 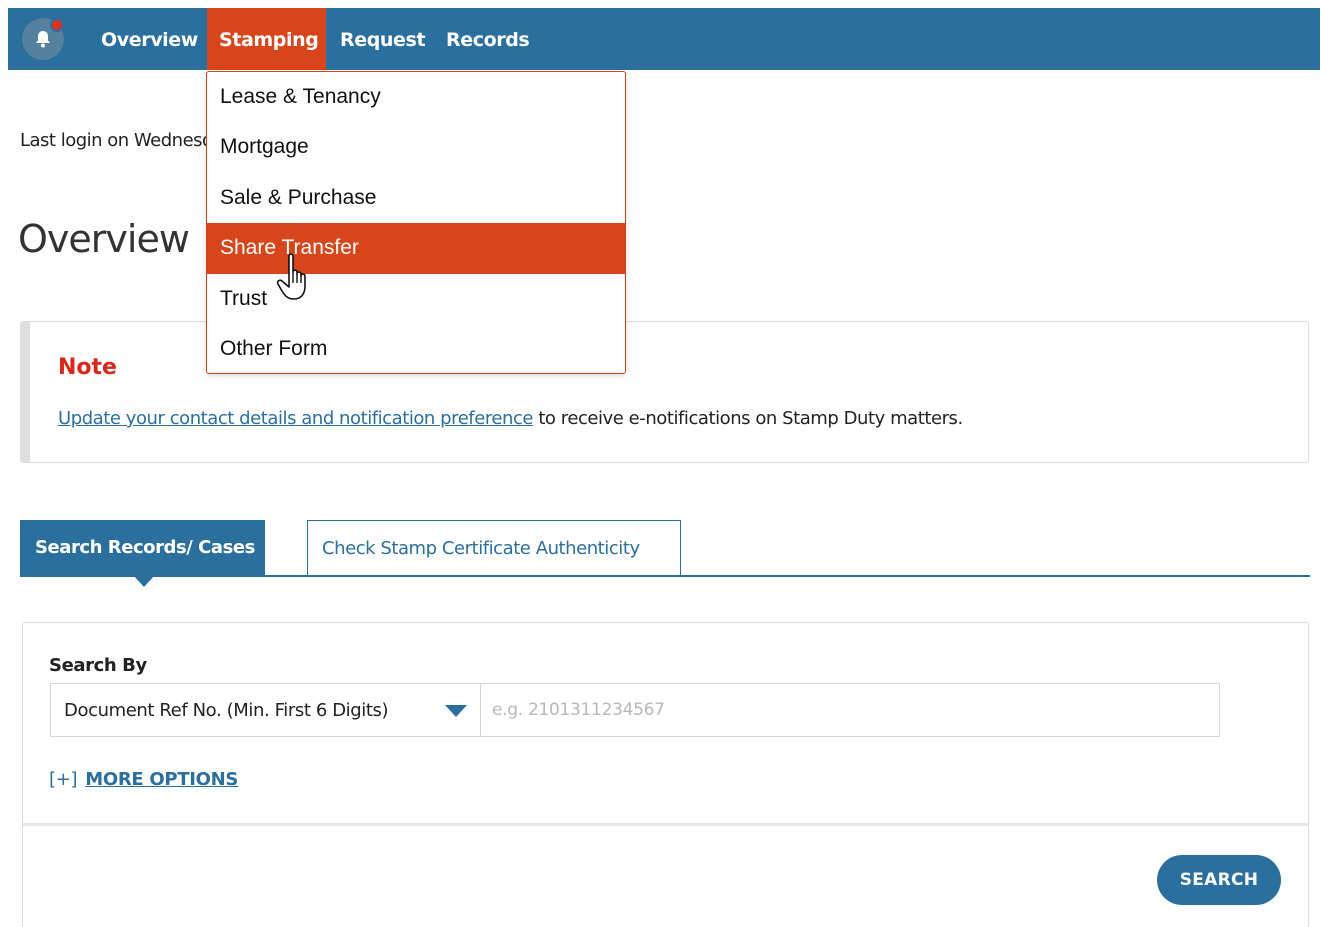 I want to click on nav-item-records: Records, so click(x=487, y=39).